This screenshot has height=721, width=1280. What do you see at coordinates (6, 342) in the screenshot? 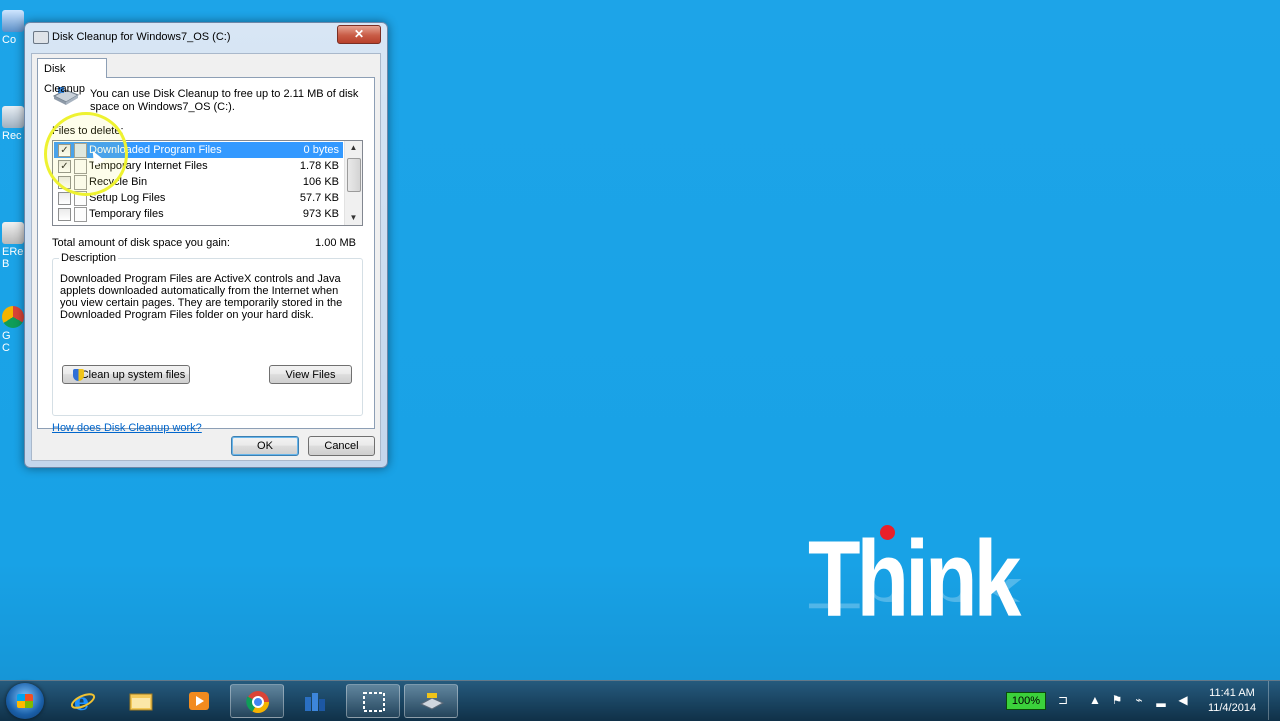
I see `desktop-icon-label: G C` at bounding box center [6, 342].